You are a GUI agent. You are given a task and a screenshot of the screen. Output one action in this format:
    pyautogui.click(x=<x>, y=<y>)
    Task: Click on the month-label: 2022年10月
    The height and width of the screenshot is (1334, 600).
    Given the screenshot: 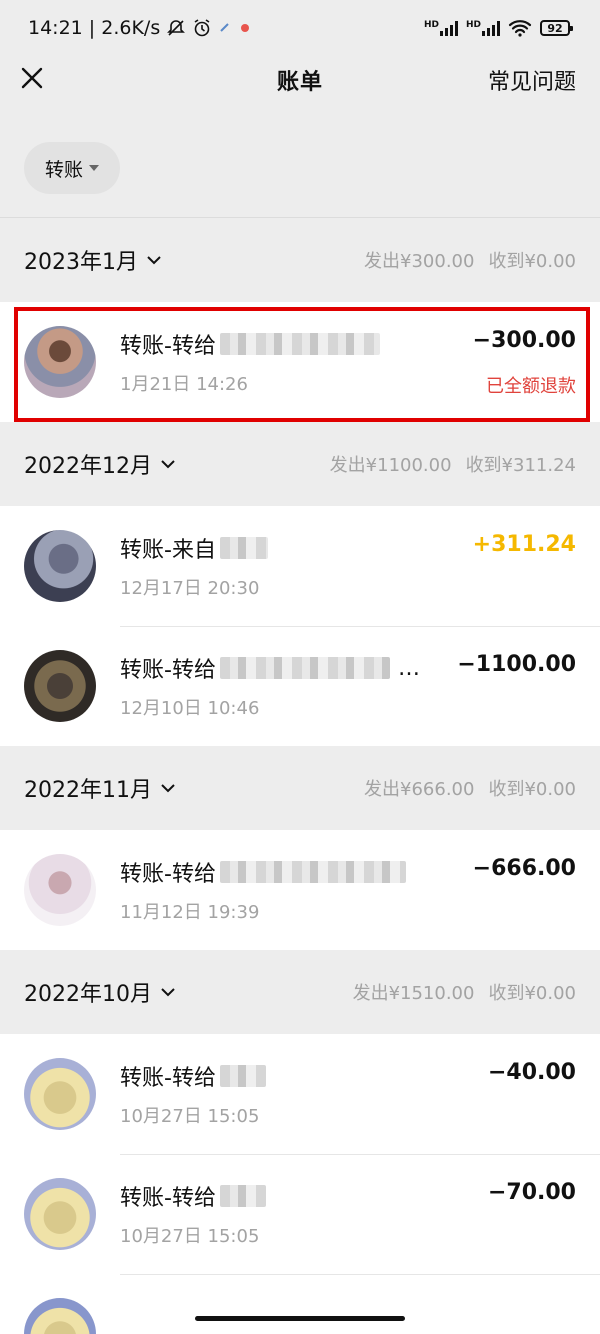 What is the action you would take?
    pyautogui.click(x=88, y=994)
    